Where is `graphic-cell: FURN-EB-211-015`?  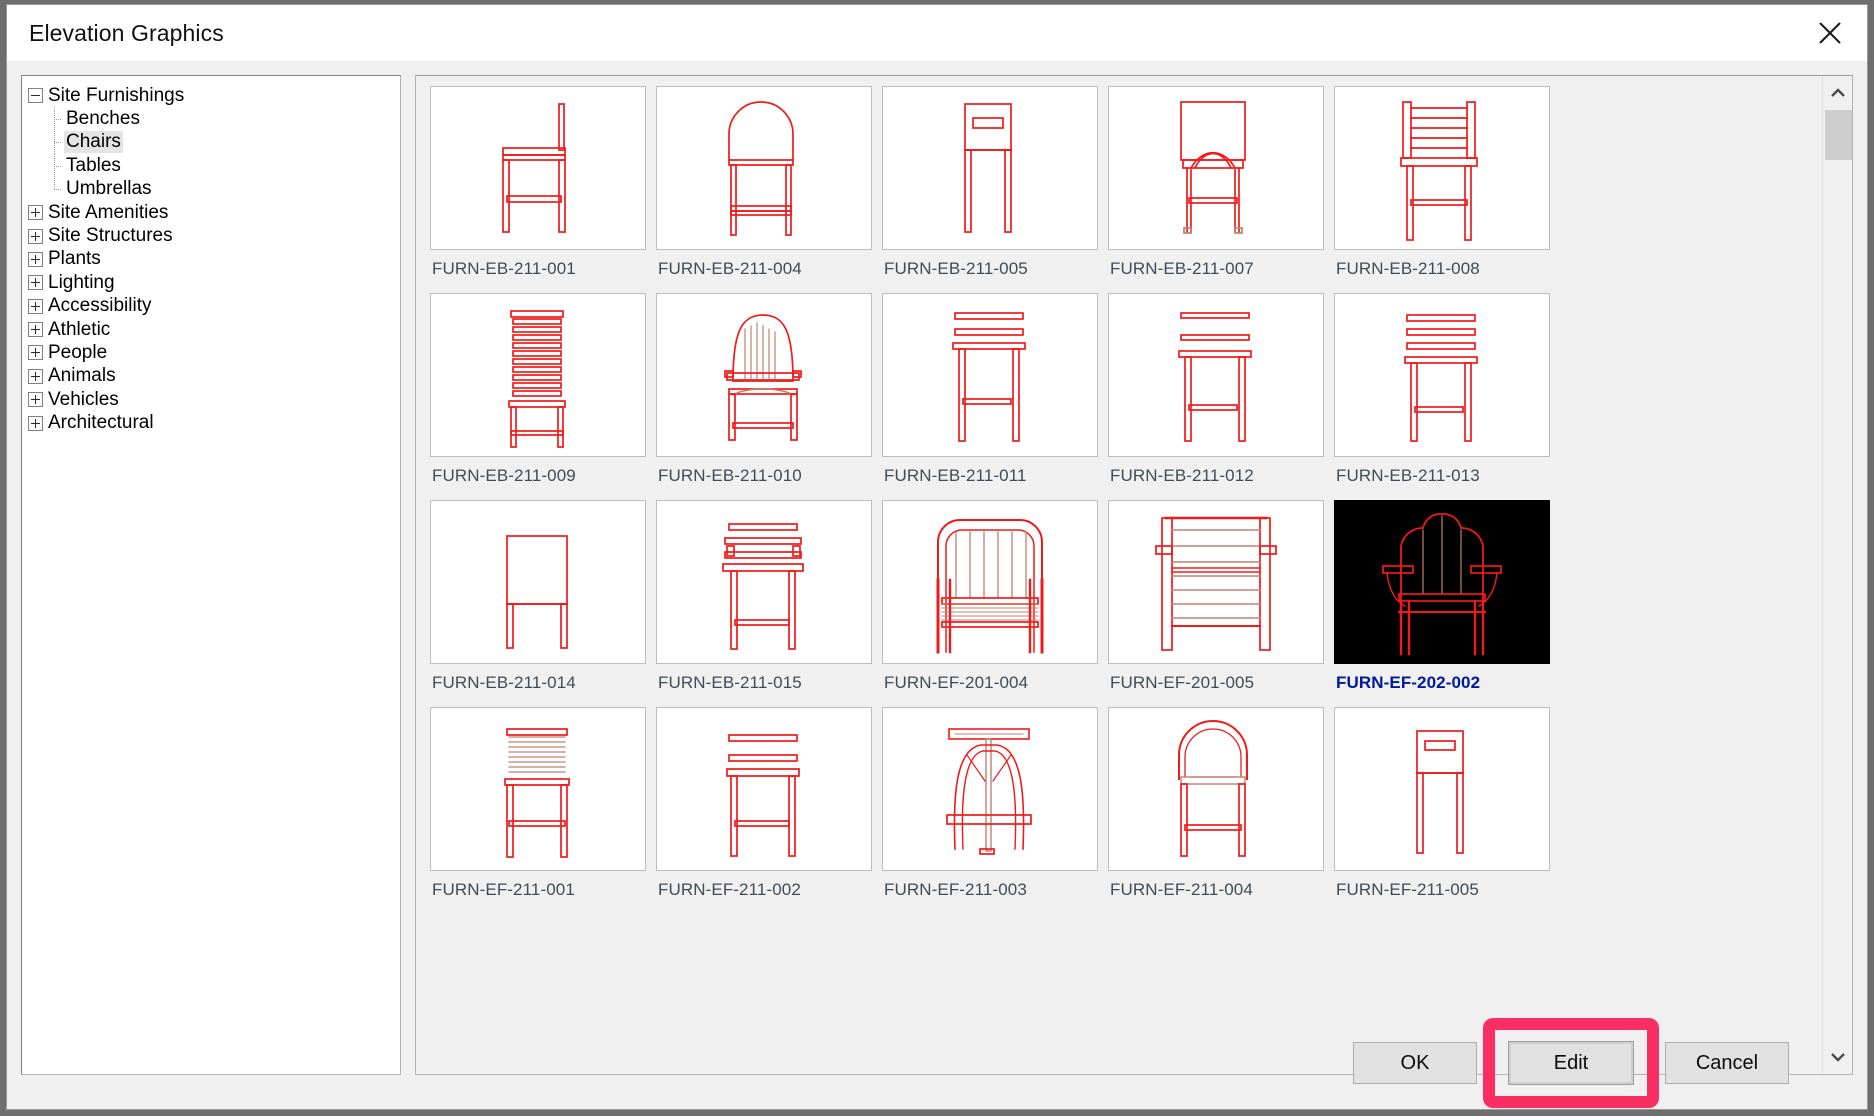 graphic-cell: FURN-EB-211-015 is located at coordinates (768, 602).